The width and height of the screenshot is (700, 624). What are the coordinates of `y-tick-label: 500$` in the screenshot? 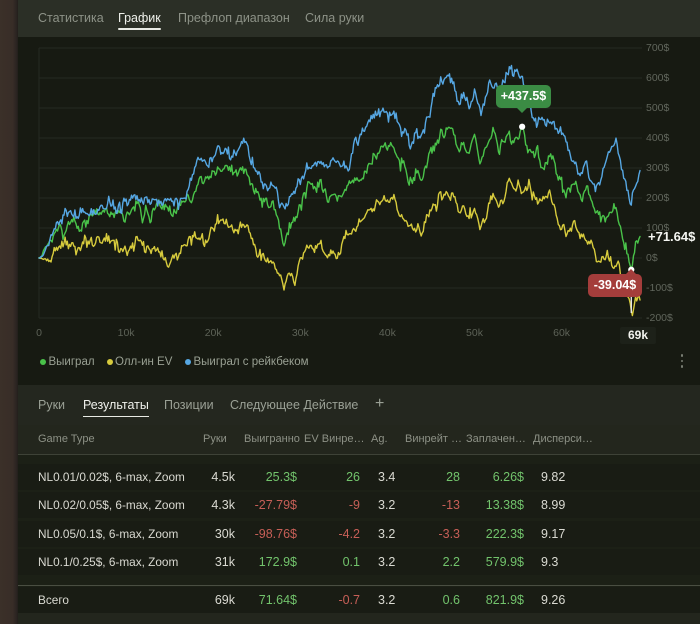 It's located at (658, 108).